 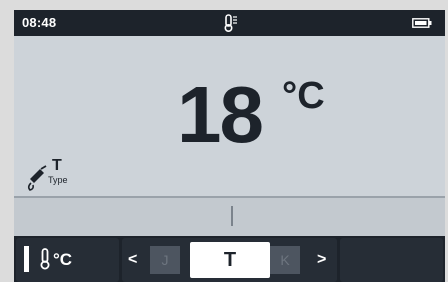 What do you see at coordinates (391, 260) in the screenshot?
I see `right-softkey` at bounding box center [391, 260].